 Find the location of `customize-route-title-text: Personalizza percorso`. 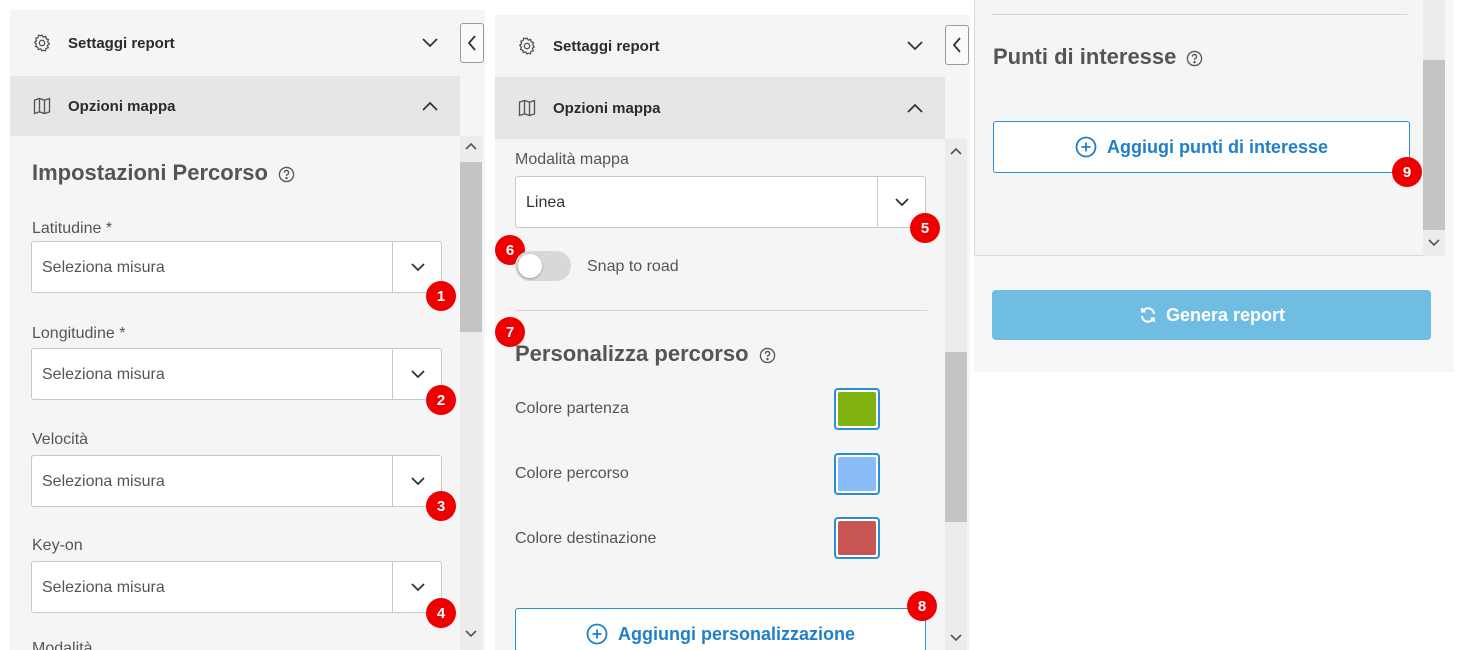

customize-route-title-text: Personalizza percorso is located at coordinates (632, 353).